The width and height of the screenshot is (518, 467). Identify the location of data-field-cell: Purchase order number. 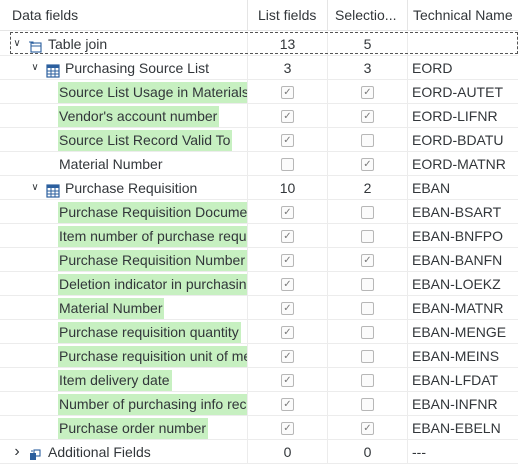
(124, 428).